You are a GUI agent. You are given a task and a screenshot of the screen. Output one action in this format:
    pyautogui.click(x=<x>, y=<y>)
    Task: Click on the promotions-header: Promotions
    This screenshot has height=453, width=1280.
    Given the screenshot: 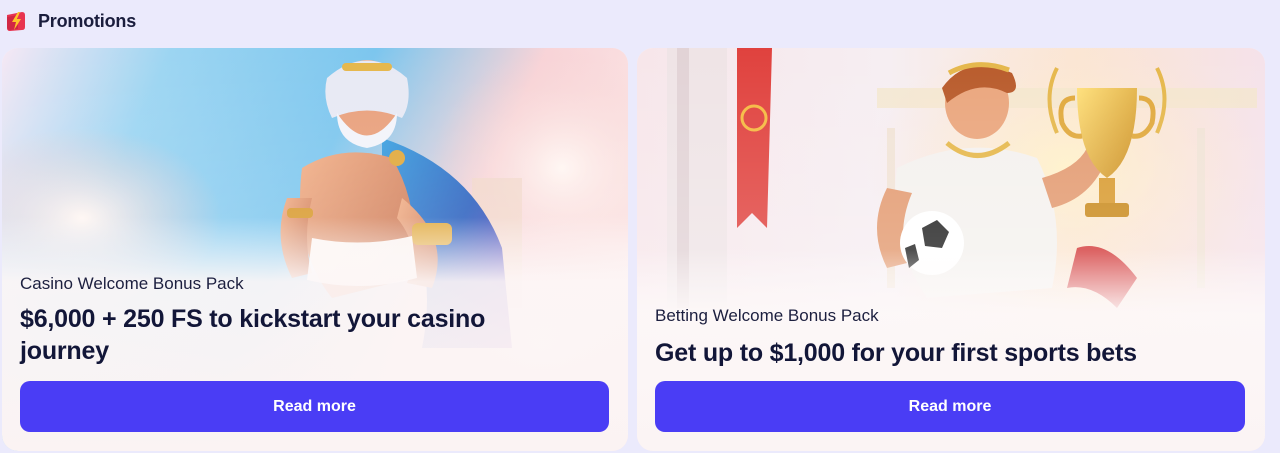 What is the action you would take?
    pyautogui.click(x=70, y=21)
    